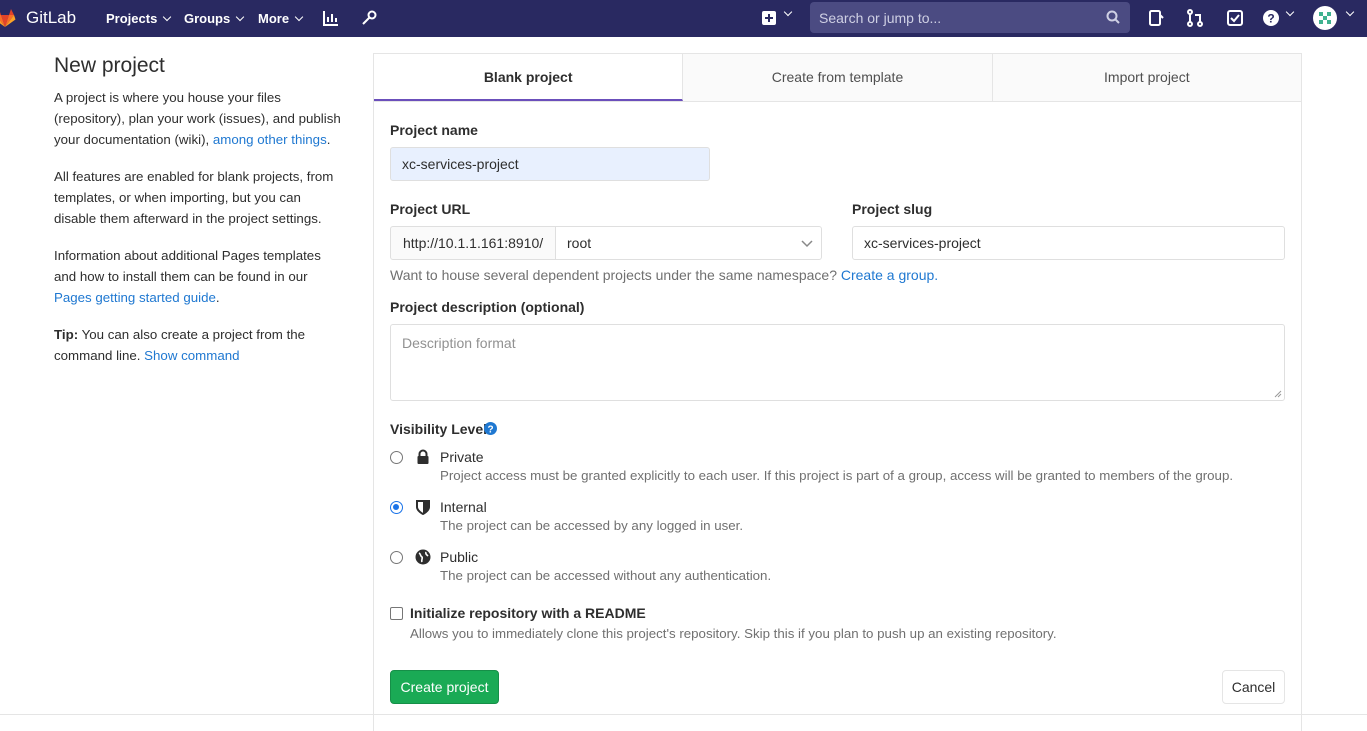  What do you see at coordinates (1113, 17) in the screenshot?
I see `search-icon` at bounding box center [1113, 17].